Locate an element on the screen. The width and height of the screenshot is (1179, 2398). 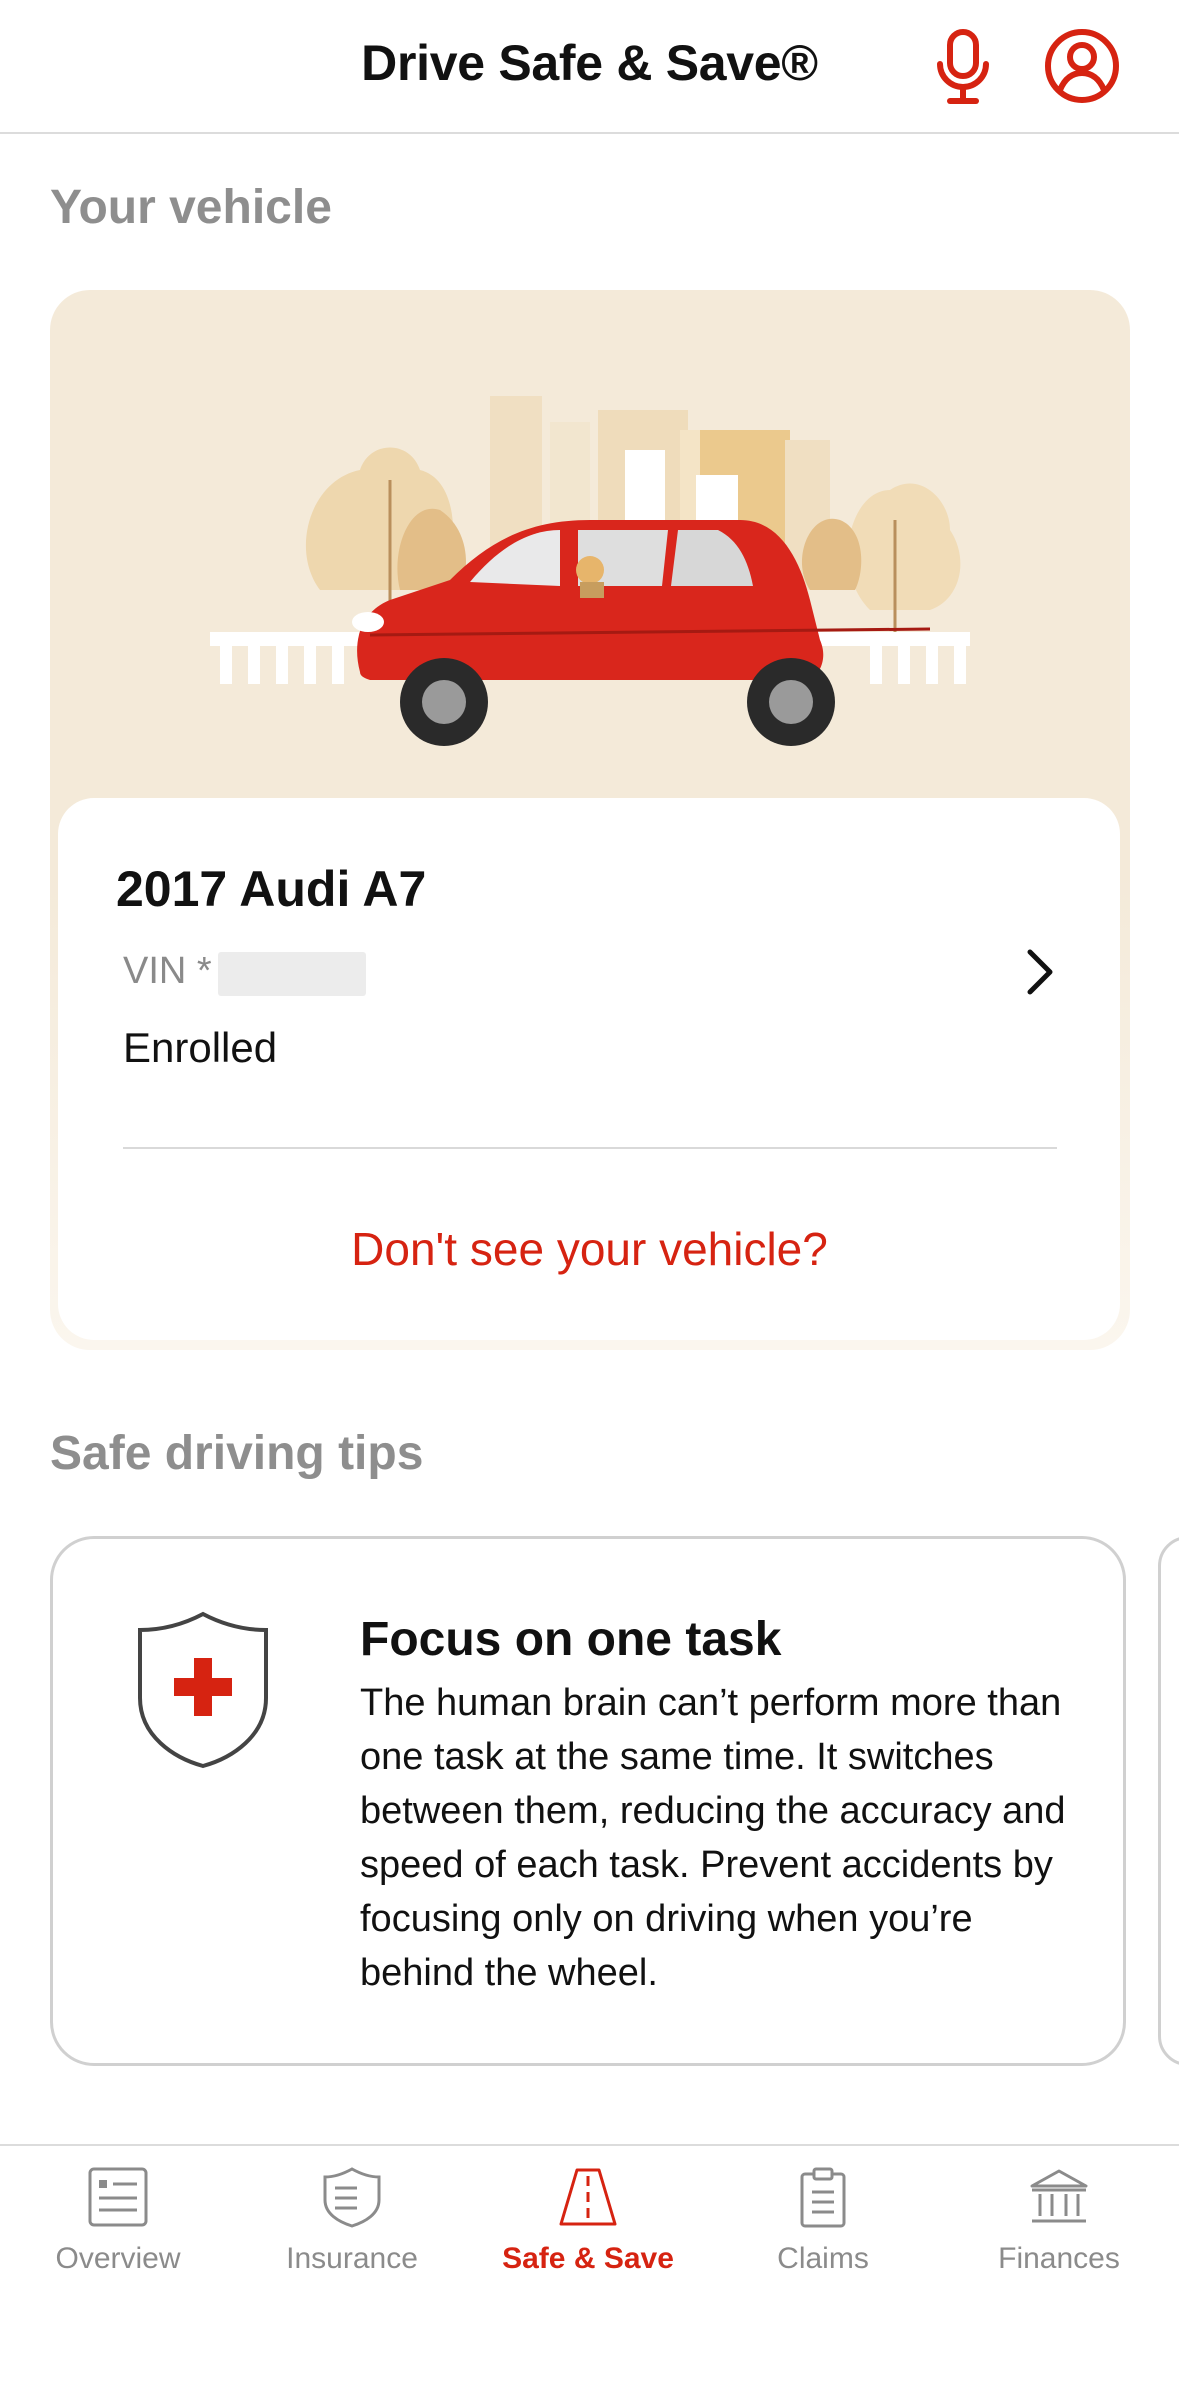
next-tip-card is located at coordinates (1168, 1801).